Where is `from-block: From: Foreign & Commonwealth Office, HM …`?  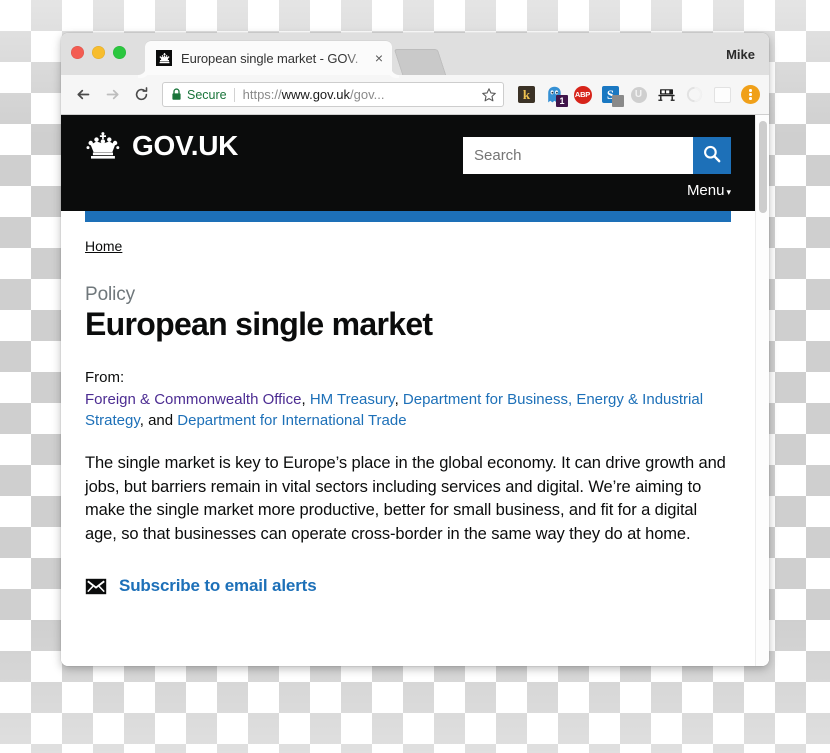
from-block: From: Foreign & Commonwealth Office, HM … is located at coordinates (408, 399).